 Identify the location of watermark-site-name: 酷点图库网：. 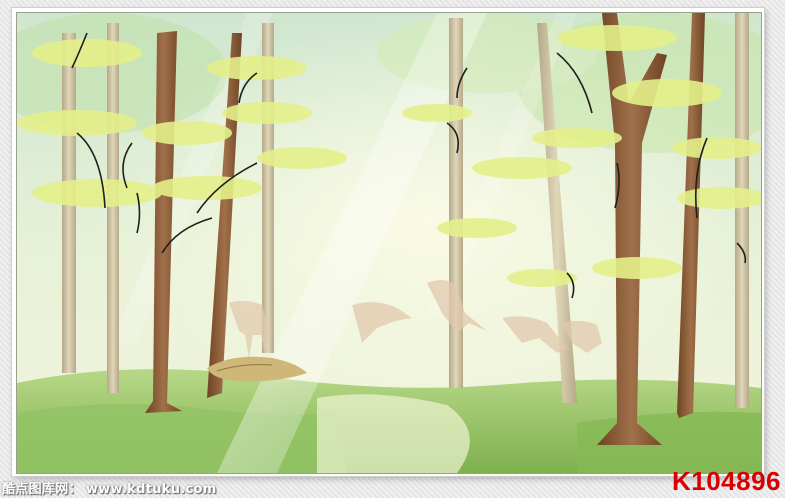
(42, 489).